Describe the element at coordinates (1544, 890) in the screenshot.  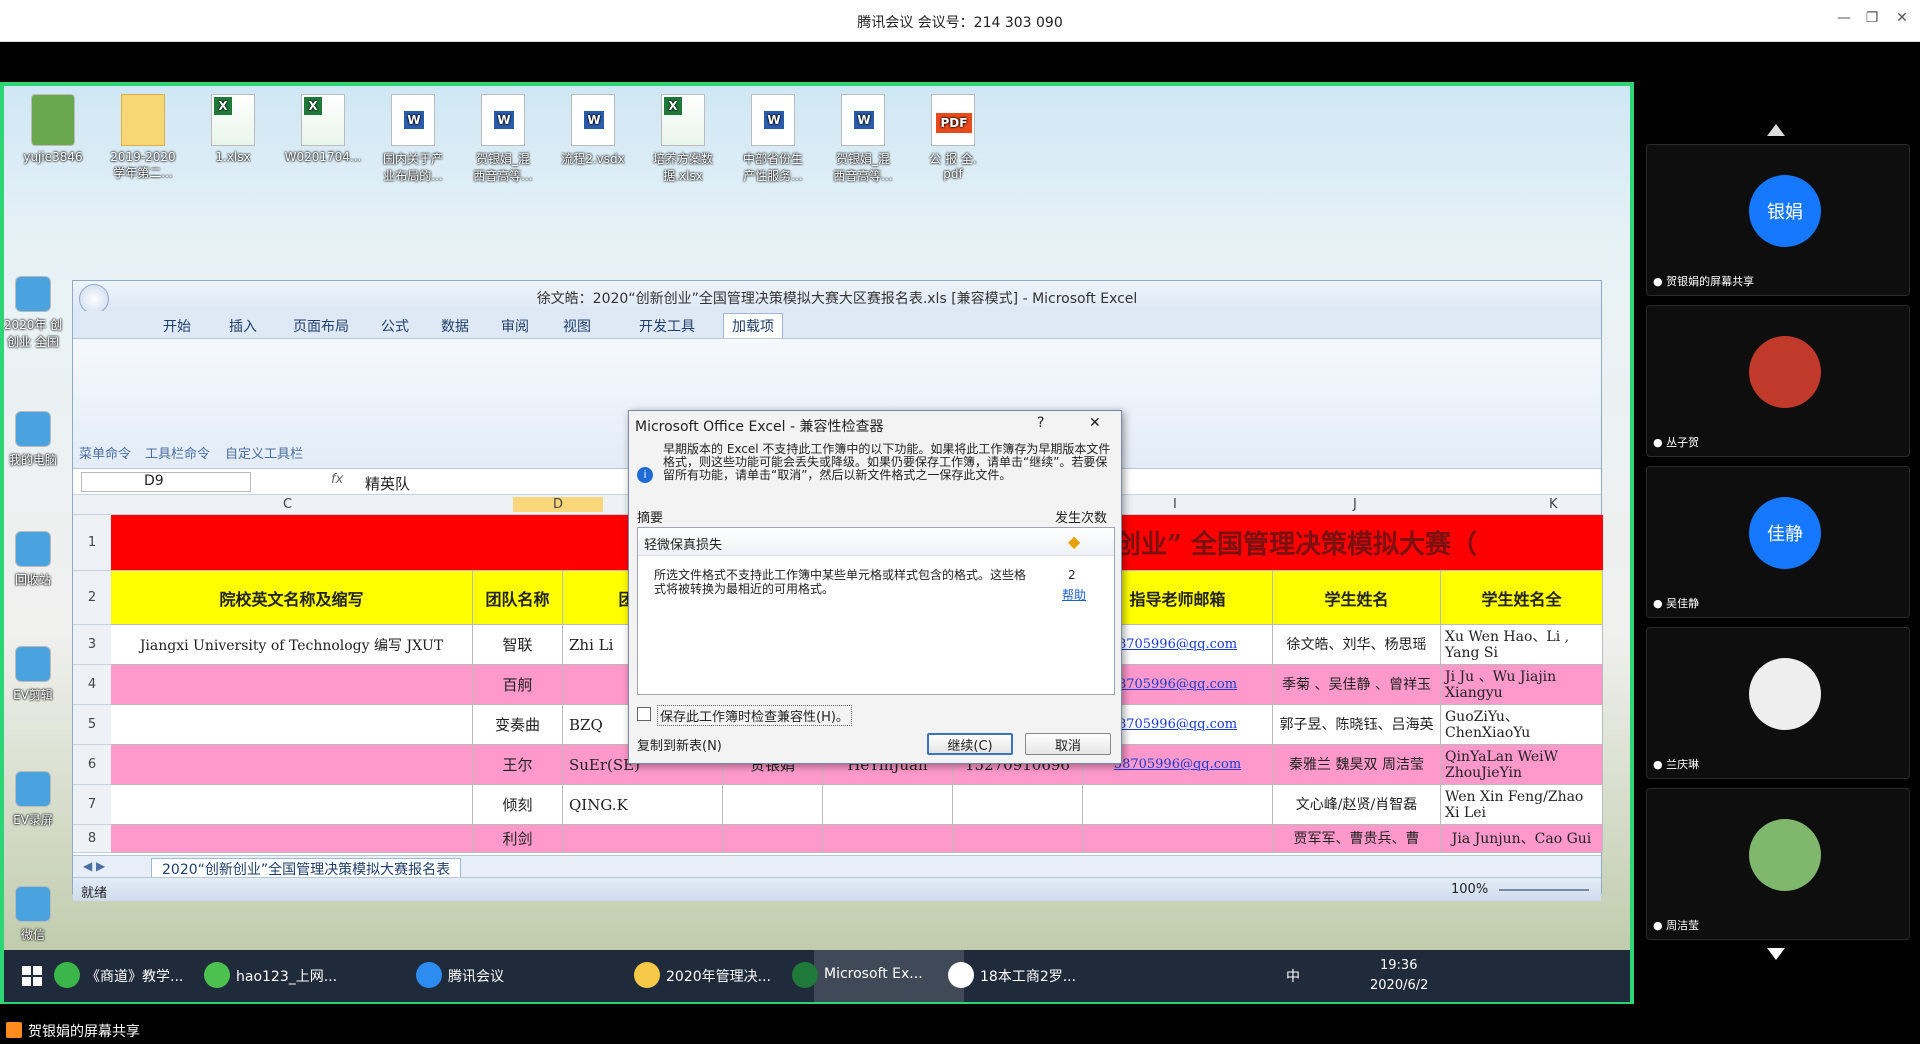
I see `zoom-slider` at that location.